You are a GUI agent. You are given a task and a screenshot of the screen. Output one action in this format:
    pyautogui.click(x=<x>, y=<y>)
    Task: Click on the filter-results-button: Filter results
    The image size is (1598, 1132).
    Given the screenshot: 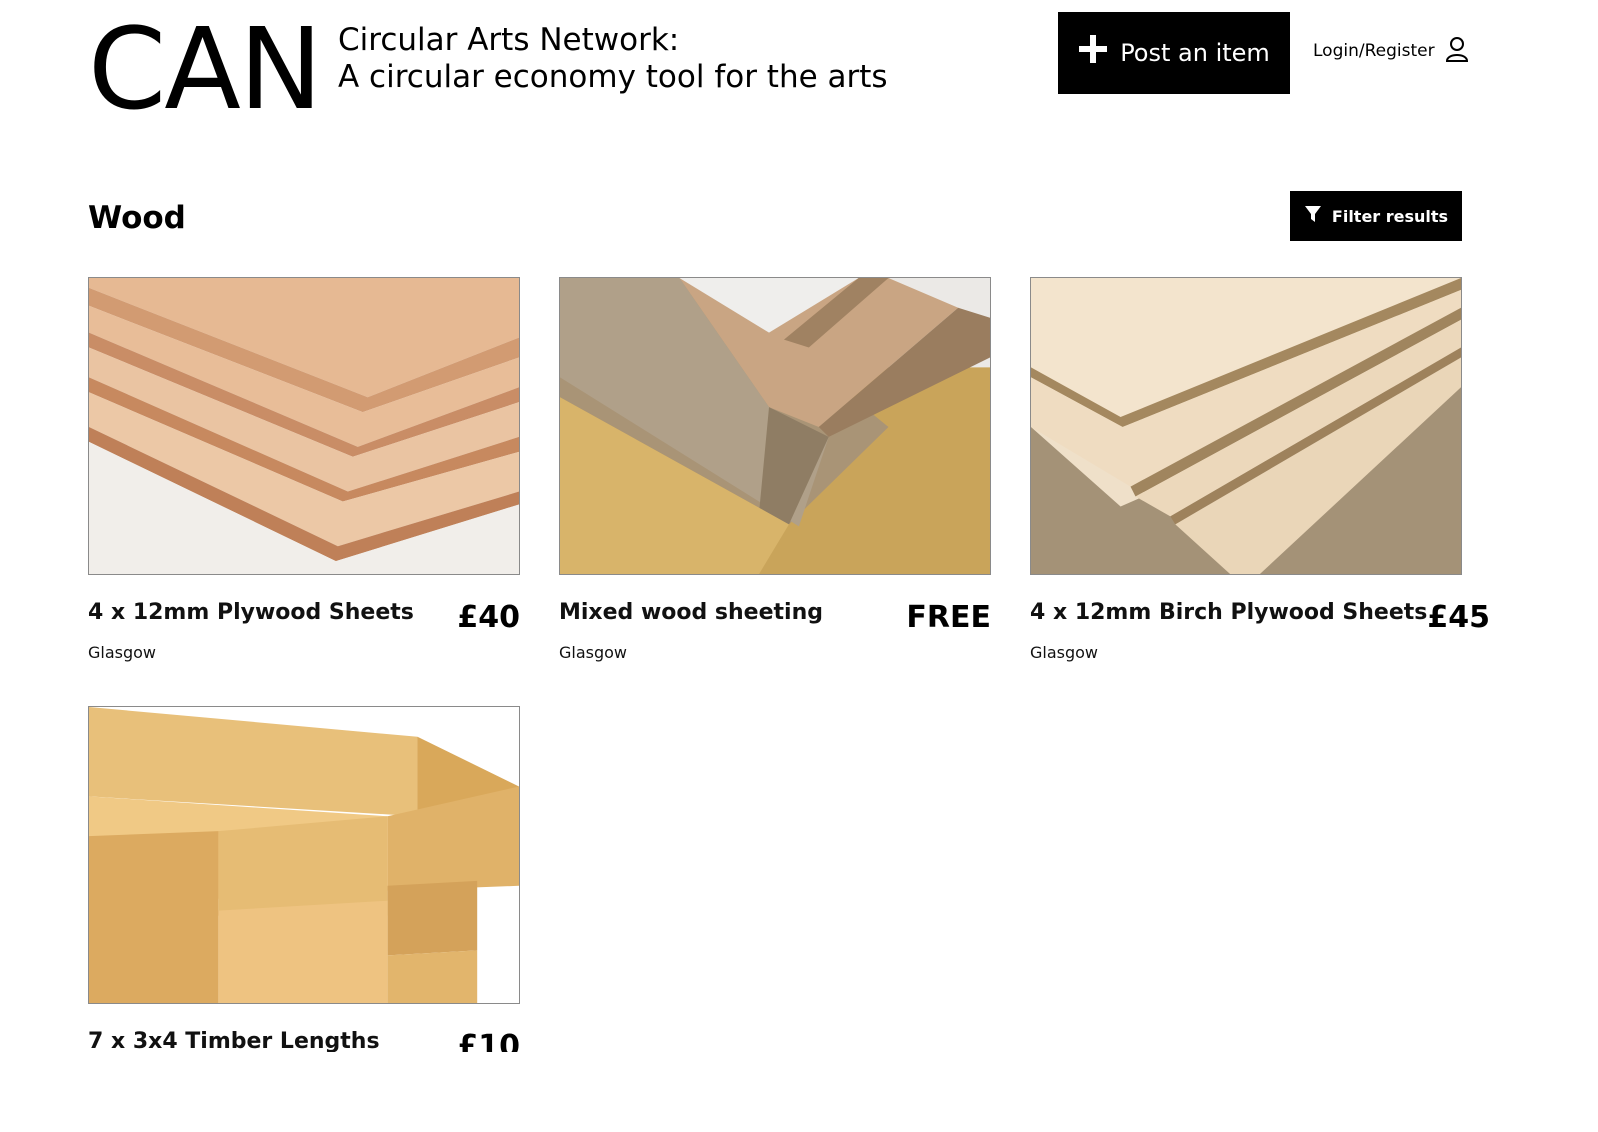 What is the action you would take?
    pyautogui.click(x=1376, y=216)
    